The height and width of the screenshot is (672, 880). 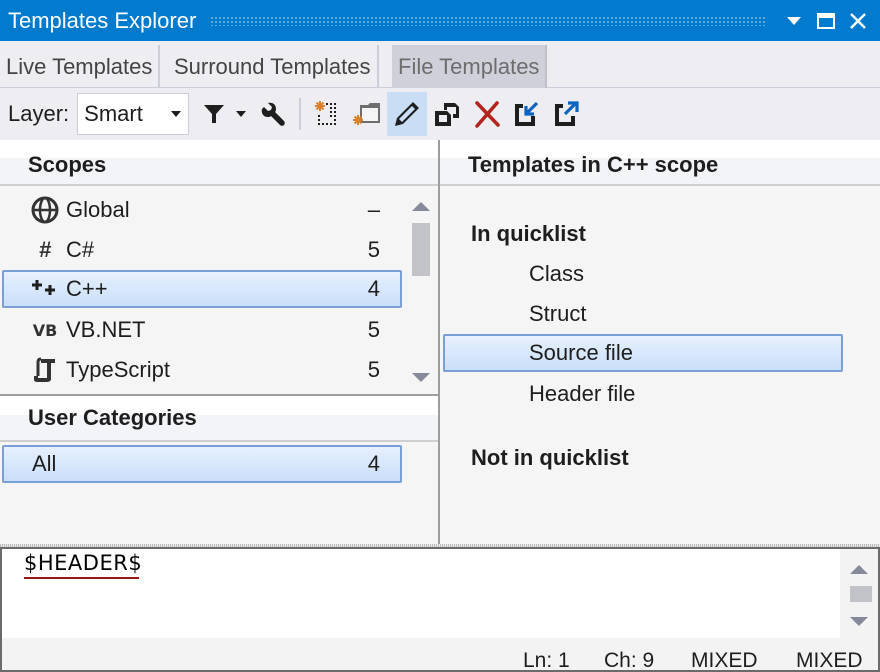 I want to click on hash-icon: #, so click(x=45, y=249).